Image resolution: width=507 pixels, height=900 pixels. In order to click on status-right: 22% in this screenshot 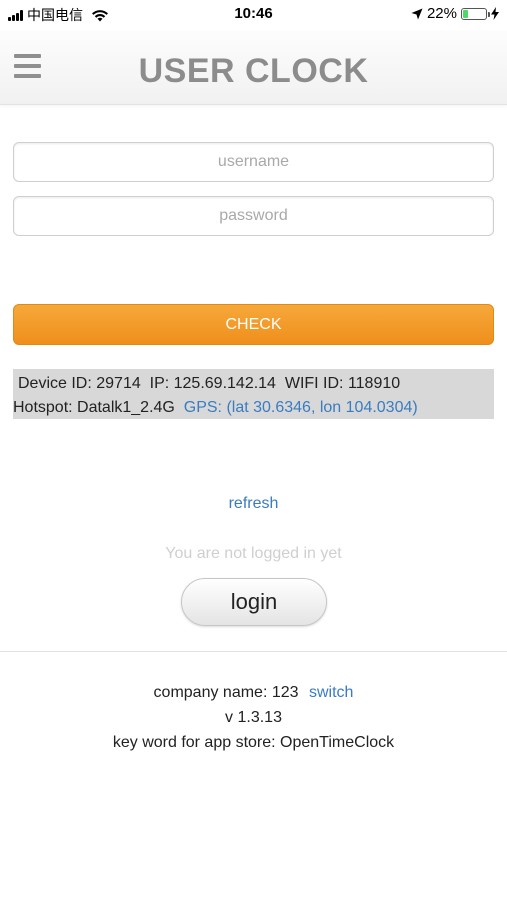, I will do `click(455, 13)`.